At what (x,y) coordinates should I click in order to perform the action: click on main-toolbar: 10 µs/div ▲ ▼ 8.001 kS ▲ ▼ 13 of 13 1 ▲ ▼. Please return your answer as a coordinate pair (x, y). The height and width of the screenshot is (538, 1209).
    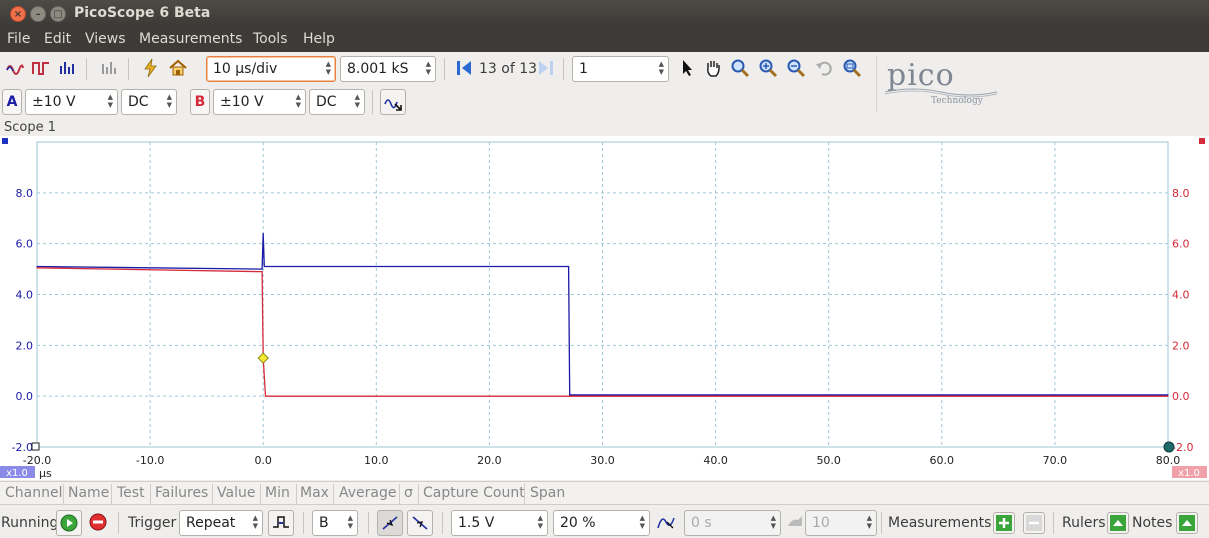
    Looking at the image, I should click on (604, 69).